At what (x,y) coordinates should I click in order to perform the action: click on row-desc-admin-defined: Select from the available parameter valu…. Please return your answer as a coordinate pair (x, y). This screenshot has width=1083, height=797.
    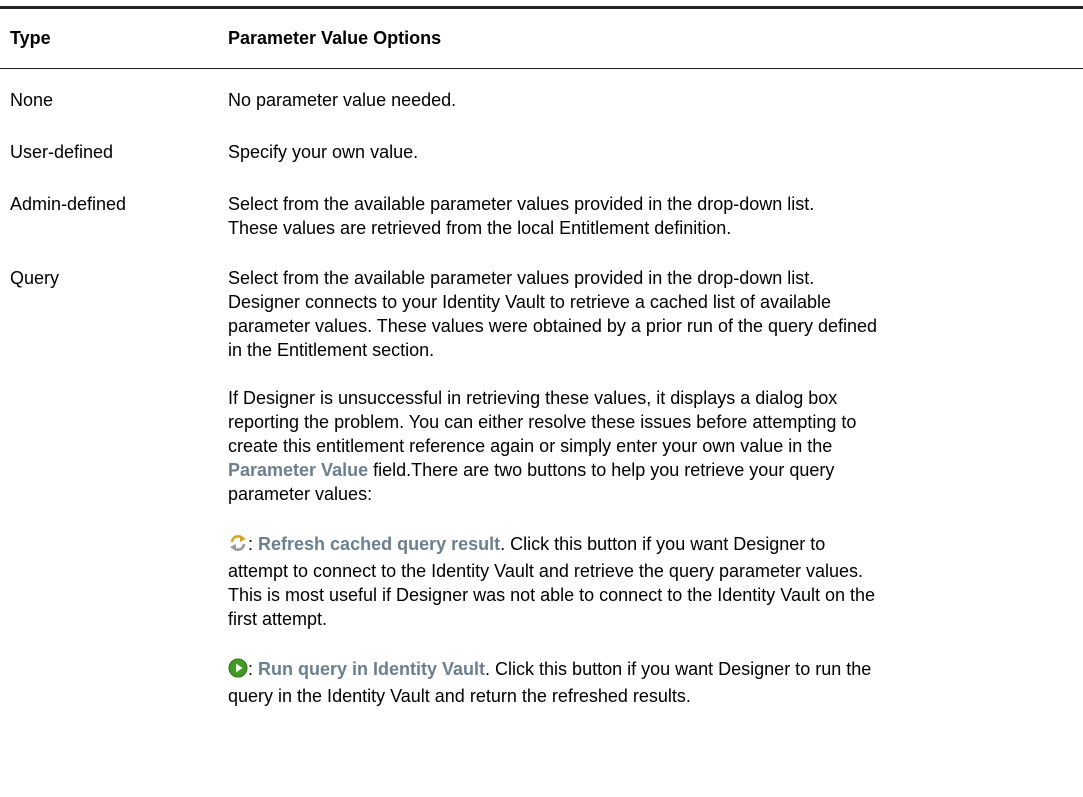
    Looking at the image, I should click on (521, 216).